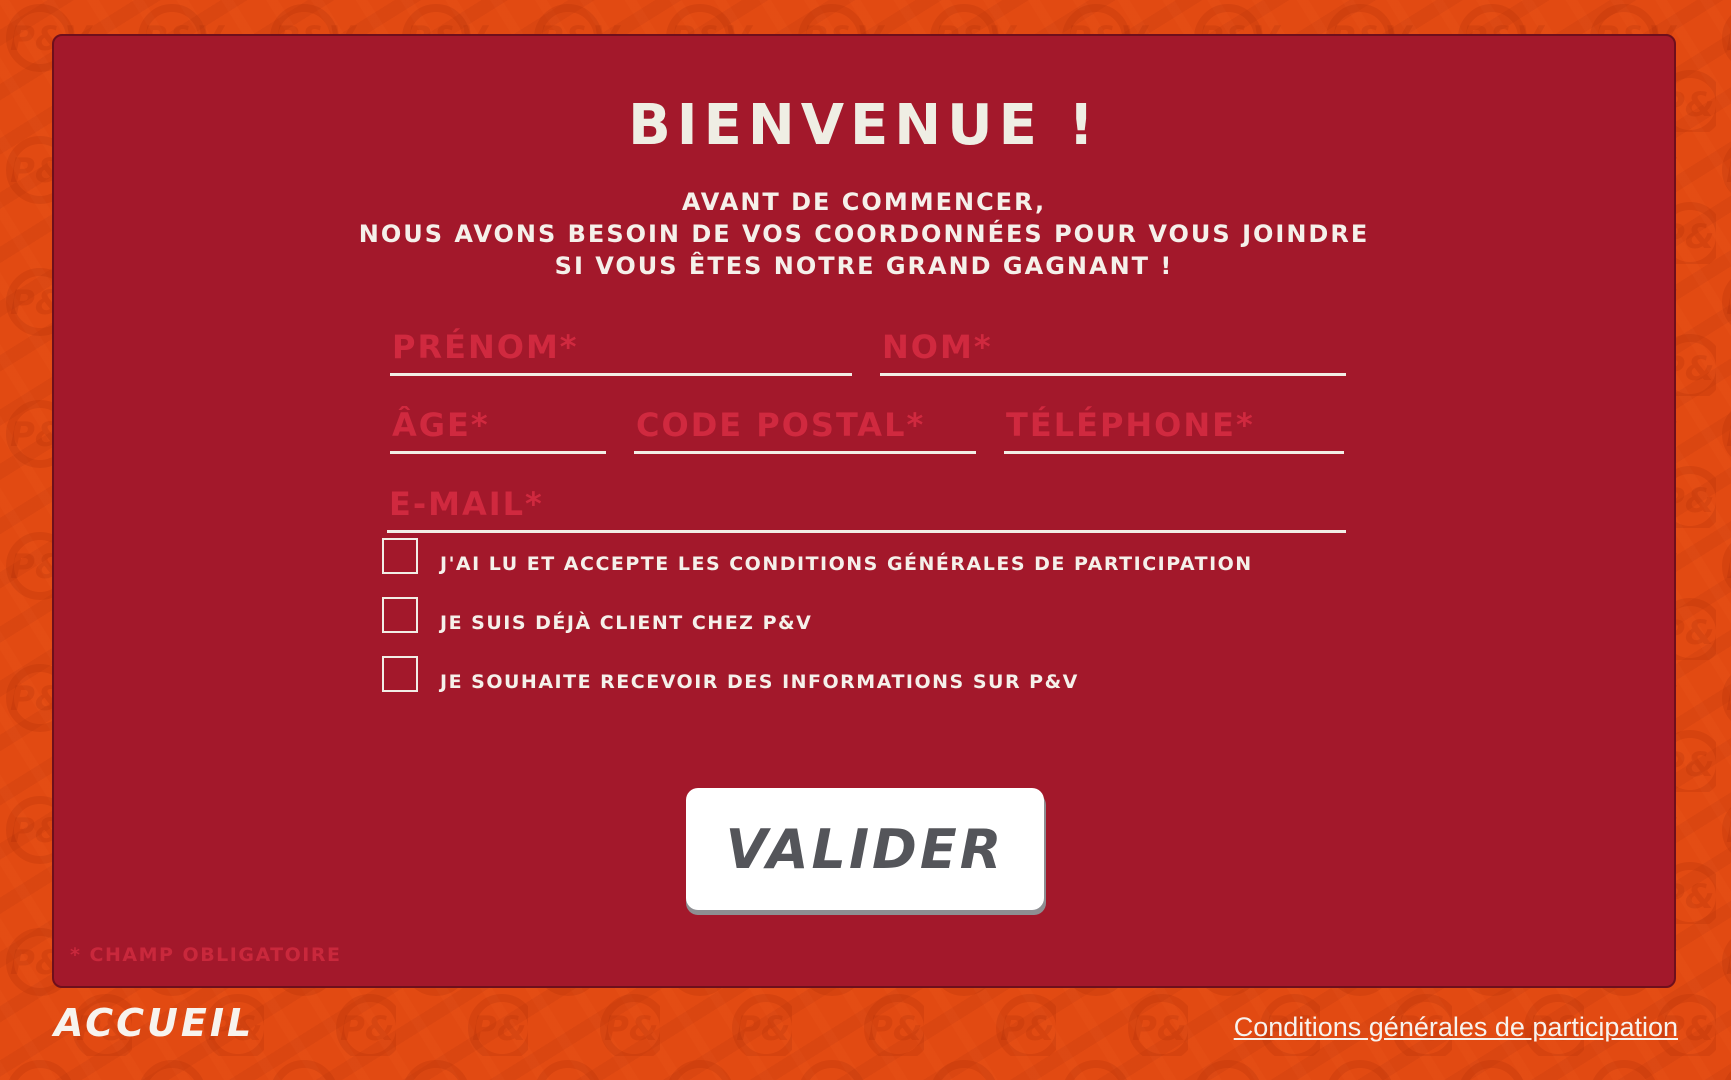  What do you see at coordinates (864, 202) in the screenshot?
I see `intro-line-1: AVANT DE COMMENCER,` at bounding box center [864, 202].